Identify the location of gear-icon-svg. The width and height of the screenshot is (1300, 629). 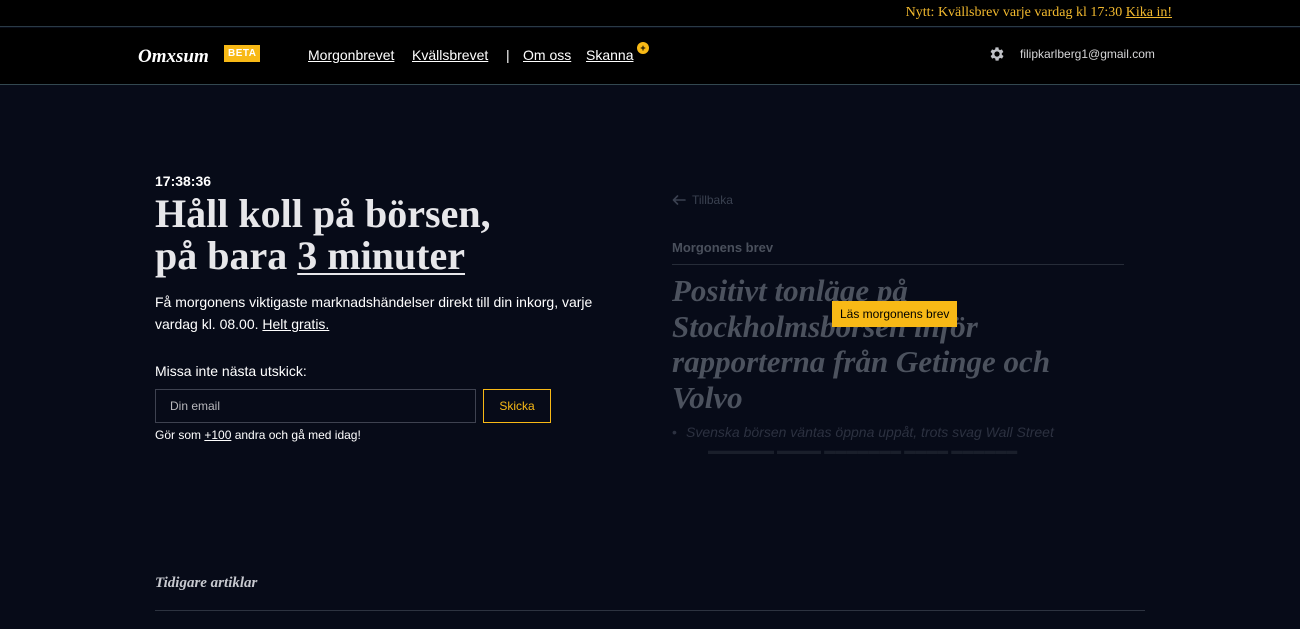
(997, 54).